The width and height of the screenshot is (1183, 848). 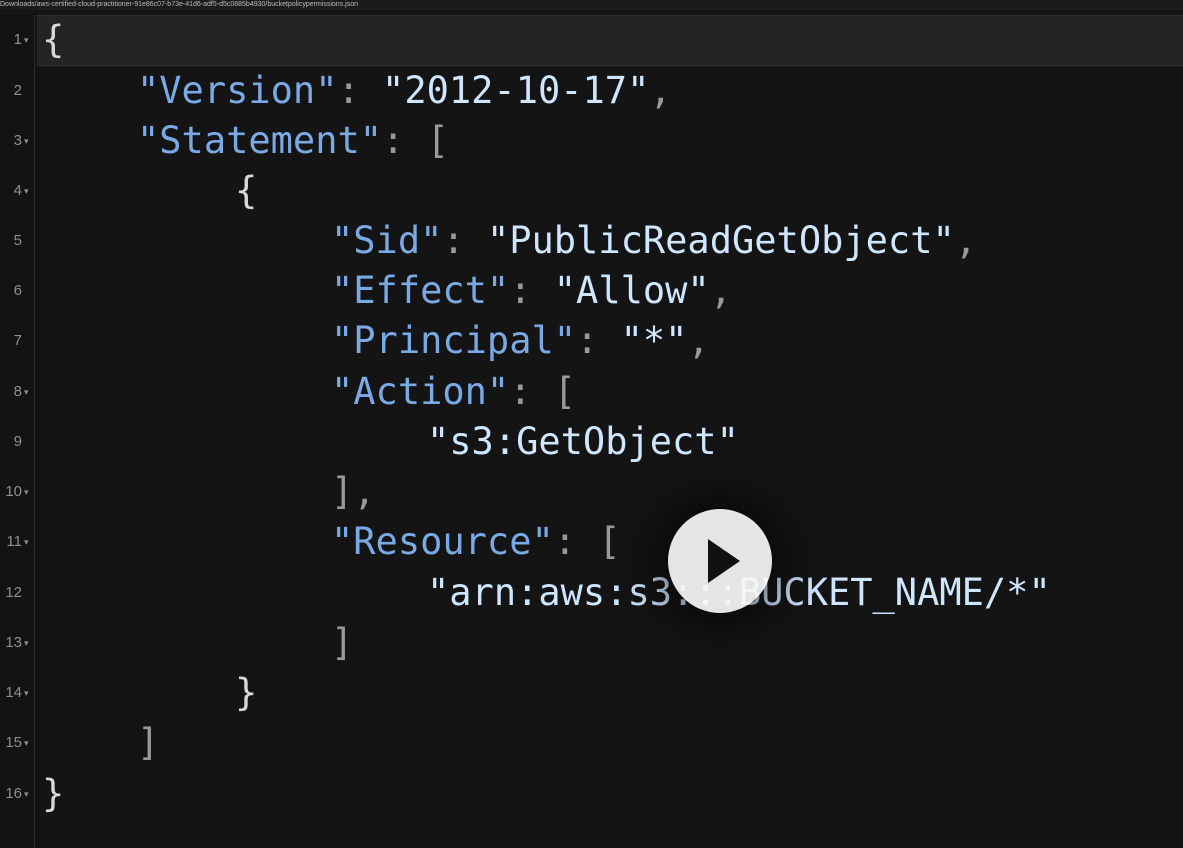 What do you see at coordinates (387, 240) in the screenshot?
I see `json-key: "Sid"` at bounding box center [387, 240].